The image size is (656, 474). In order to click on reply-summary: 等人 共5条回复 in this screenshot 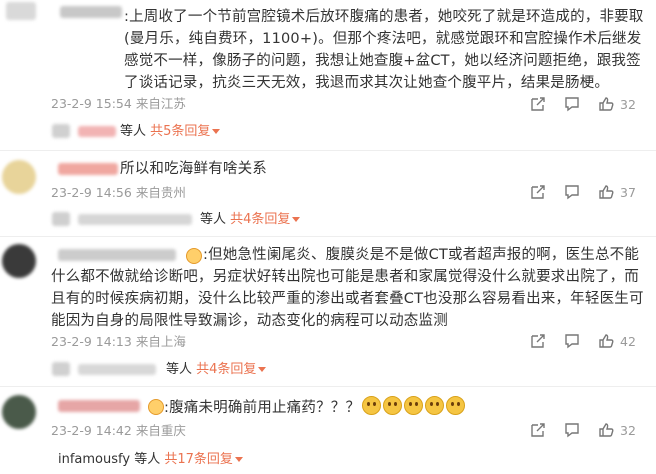, I will do `click(170, 132)`.